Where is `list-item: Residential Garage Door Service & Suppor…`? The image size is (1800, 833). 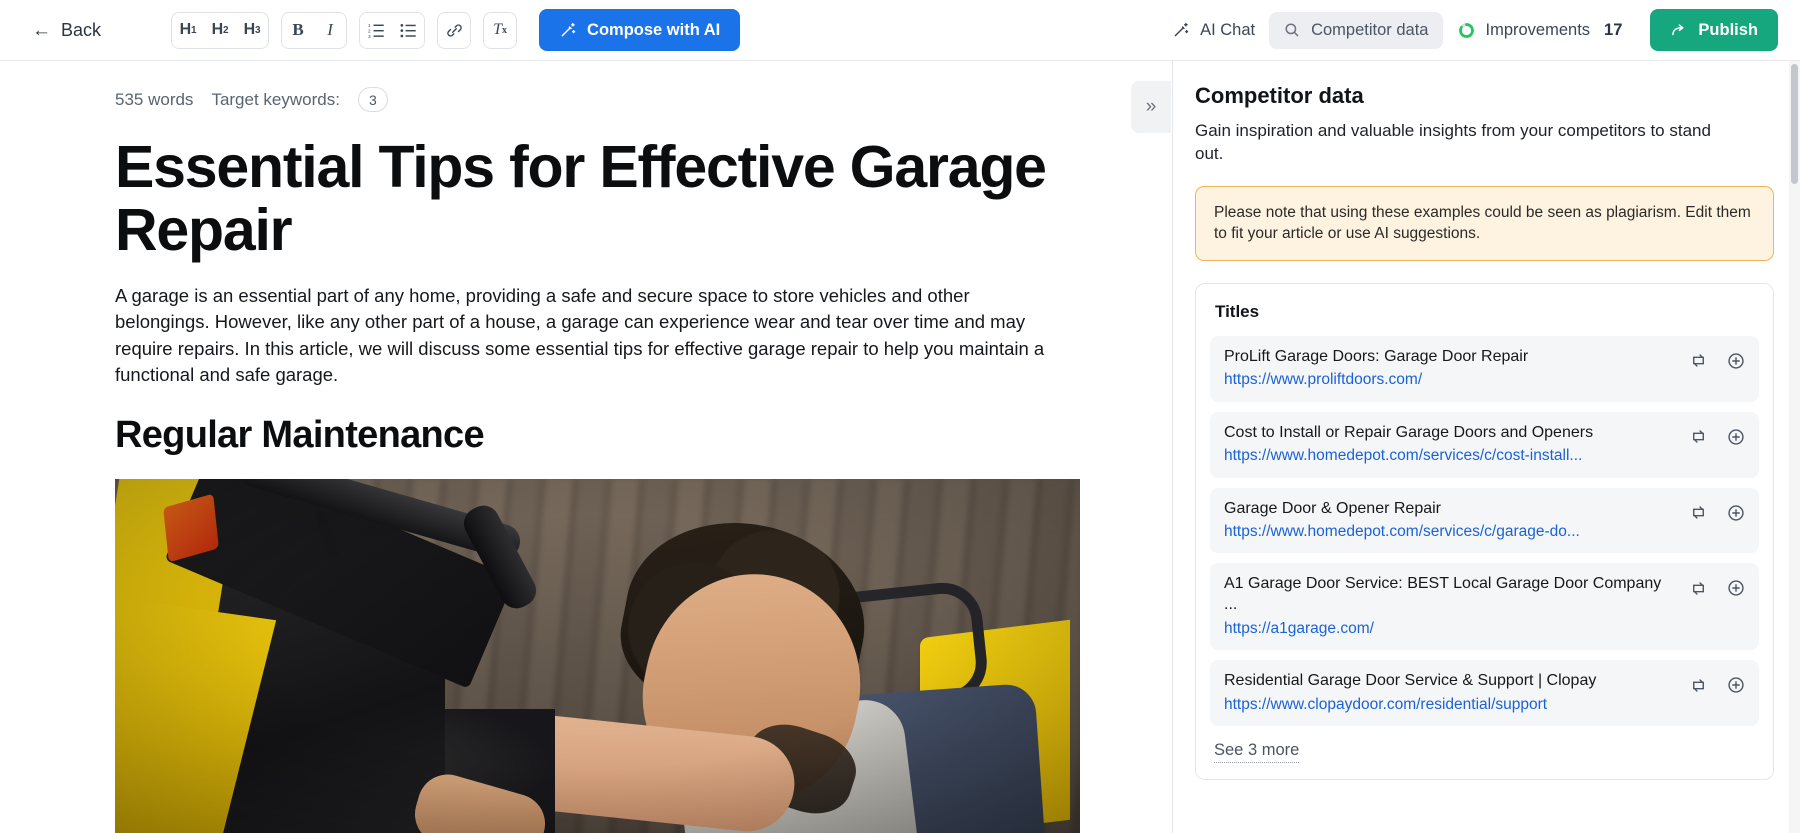
list-item: Residential Garage Door Service & Suppor… is located at coordinates (1484, 693).